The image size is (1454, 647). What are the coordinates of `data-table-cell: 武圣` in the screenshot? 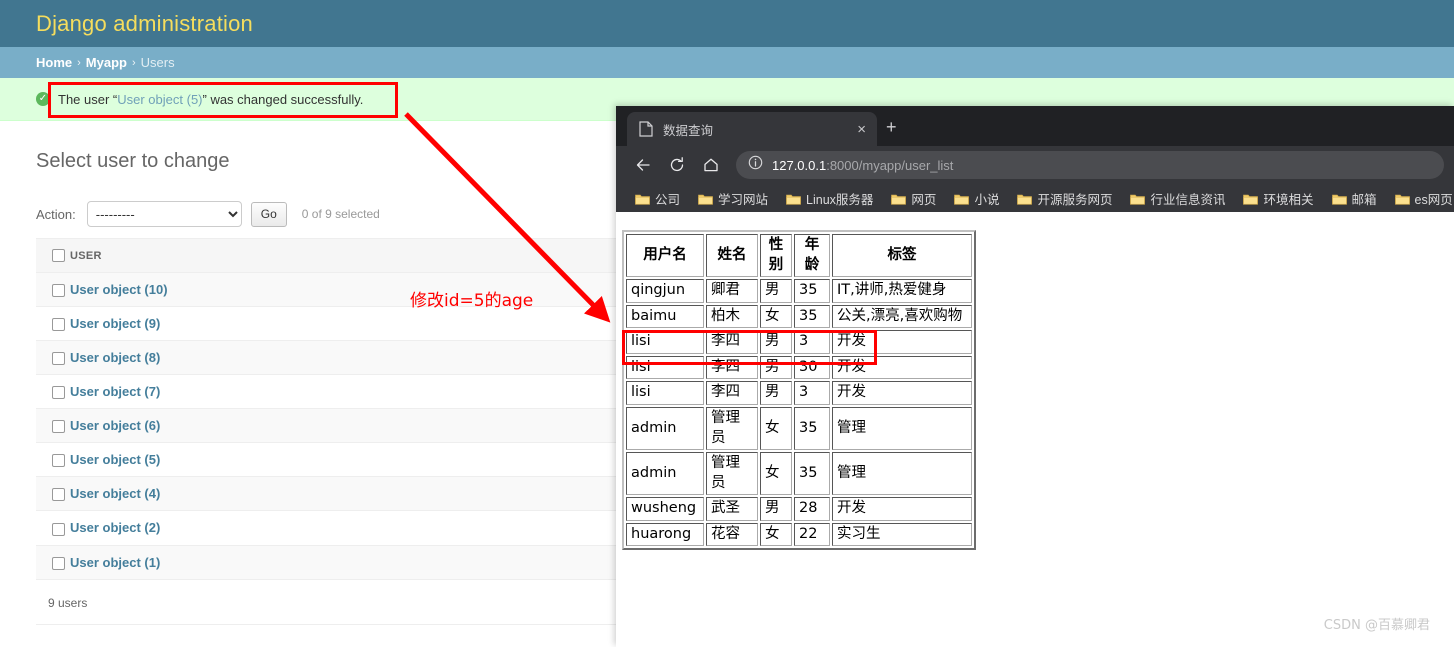 It's located at (732, 509).